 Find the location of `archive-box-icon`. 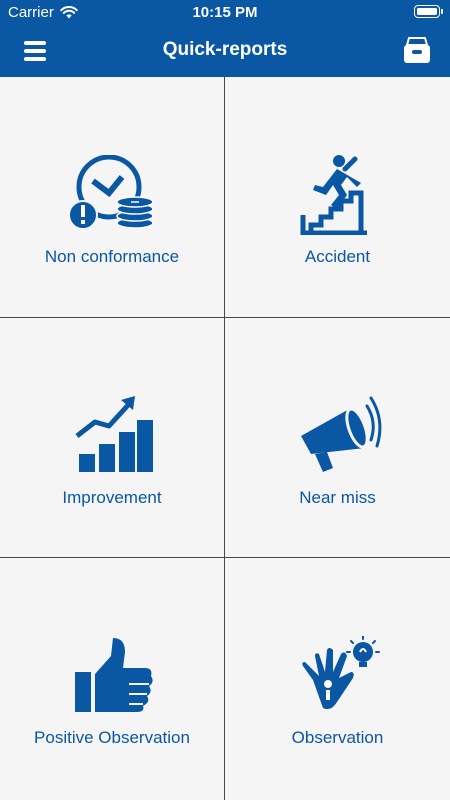

archive-box-icon is located at coordinates (417, 51).